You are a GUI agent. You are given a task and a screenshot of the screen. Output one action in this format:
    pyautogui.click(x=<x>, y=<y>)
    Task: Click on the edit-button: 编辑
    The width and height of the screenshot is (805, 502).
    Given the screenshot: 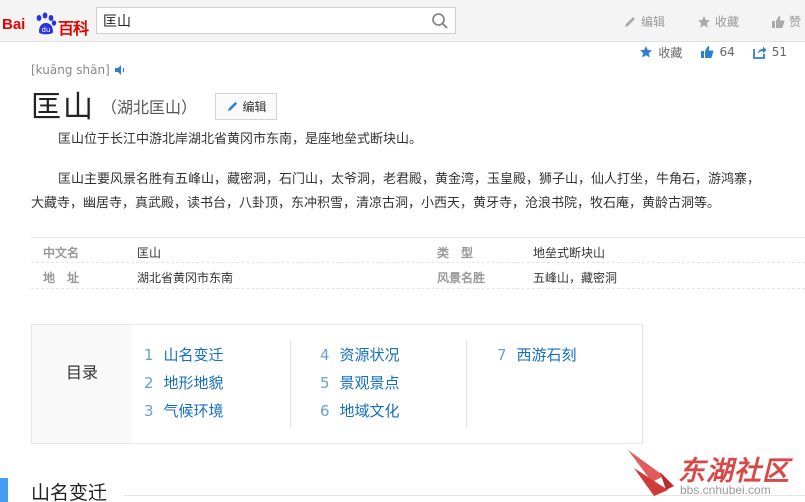 What is the action you would take?
    pyautogui.click(x=644, y=21)
    